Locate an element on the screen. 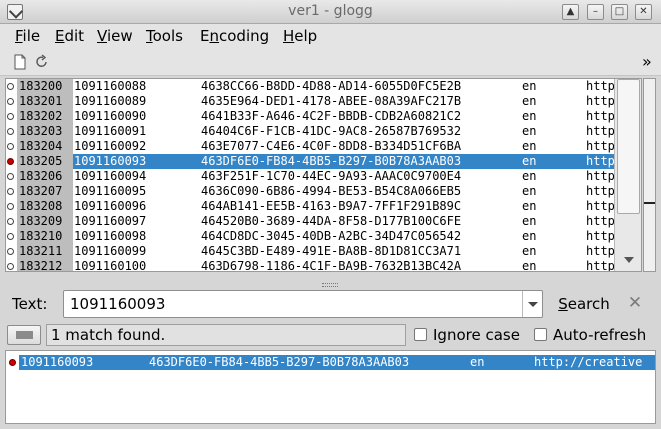 This screenshot has width=661, height=429. line-number: 183209 is located at coordinates (45, 221).